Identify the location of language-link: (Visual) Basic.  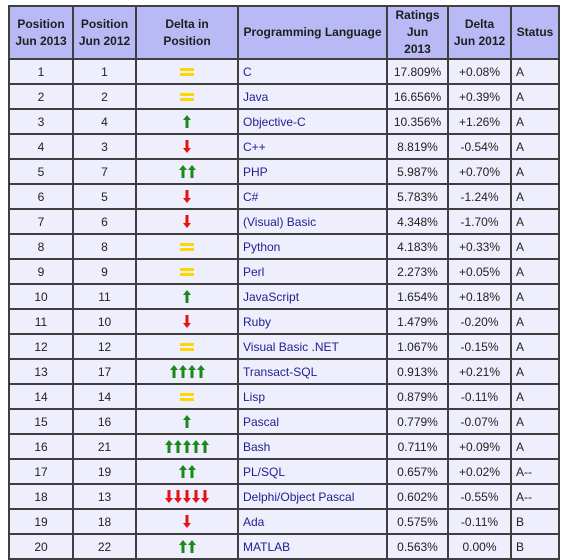
(313, 222).